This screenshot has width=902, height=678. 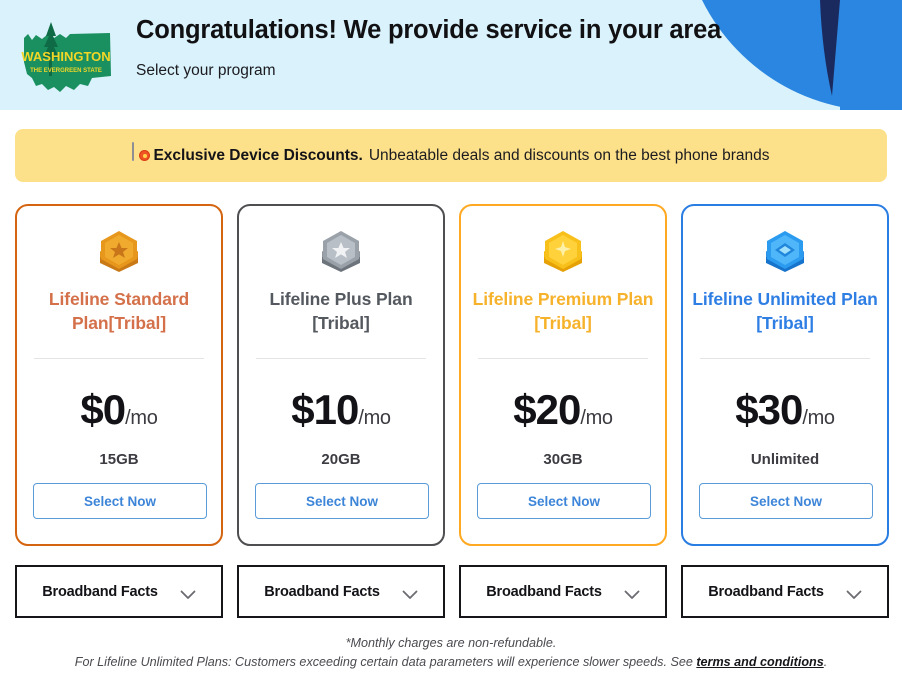 I want to click on plan-price: $0, so click(x=103, y=409).